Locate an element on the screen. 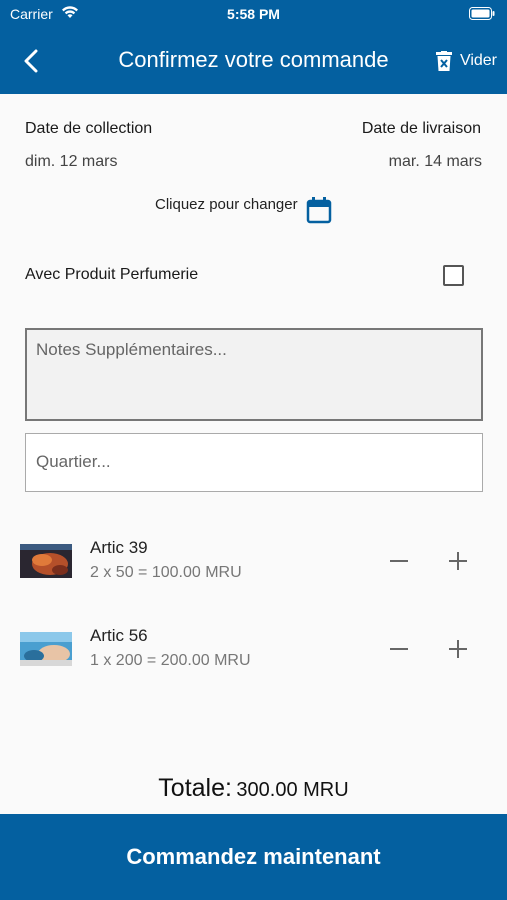  total-value: 300.00 MRU is located at coordinates (292, 790).